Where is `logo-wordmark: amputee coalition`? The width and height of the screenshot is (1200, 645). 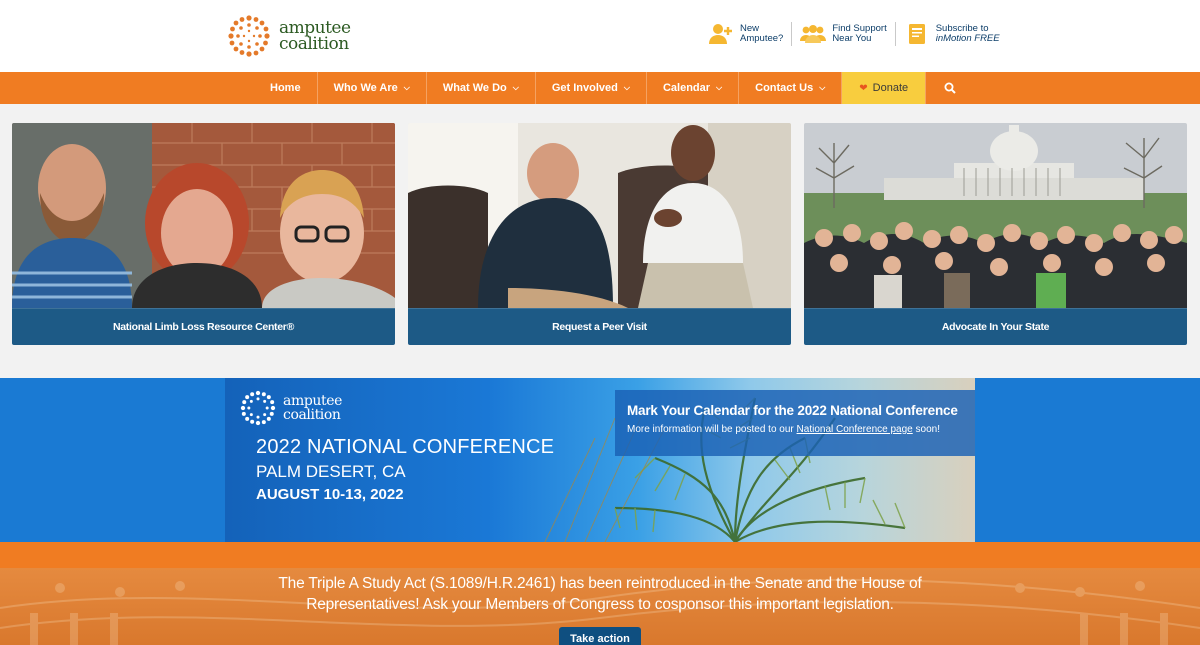
logo-wordmark: amputee coalition is located at coordinates (315, 37).